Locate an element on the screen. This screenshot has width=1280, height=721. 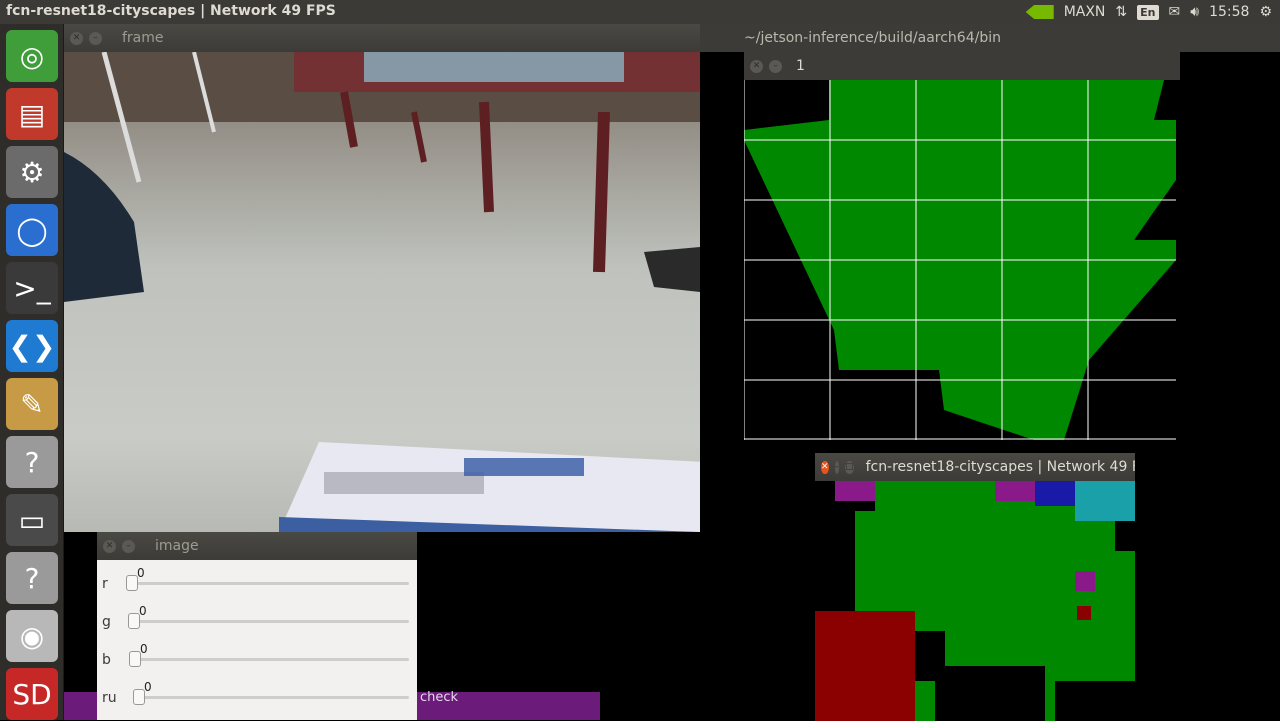
camera-icon: ◉ is located at coordinates (32, 636).